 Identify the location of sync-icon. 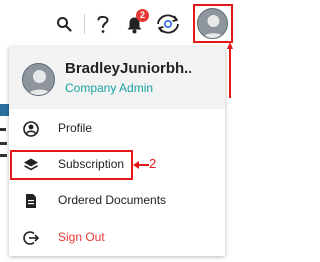
(168, 24).